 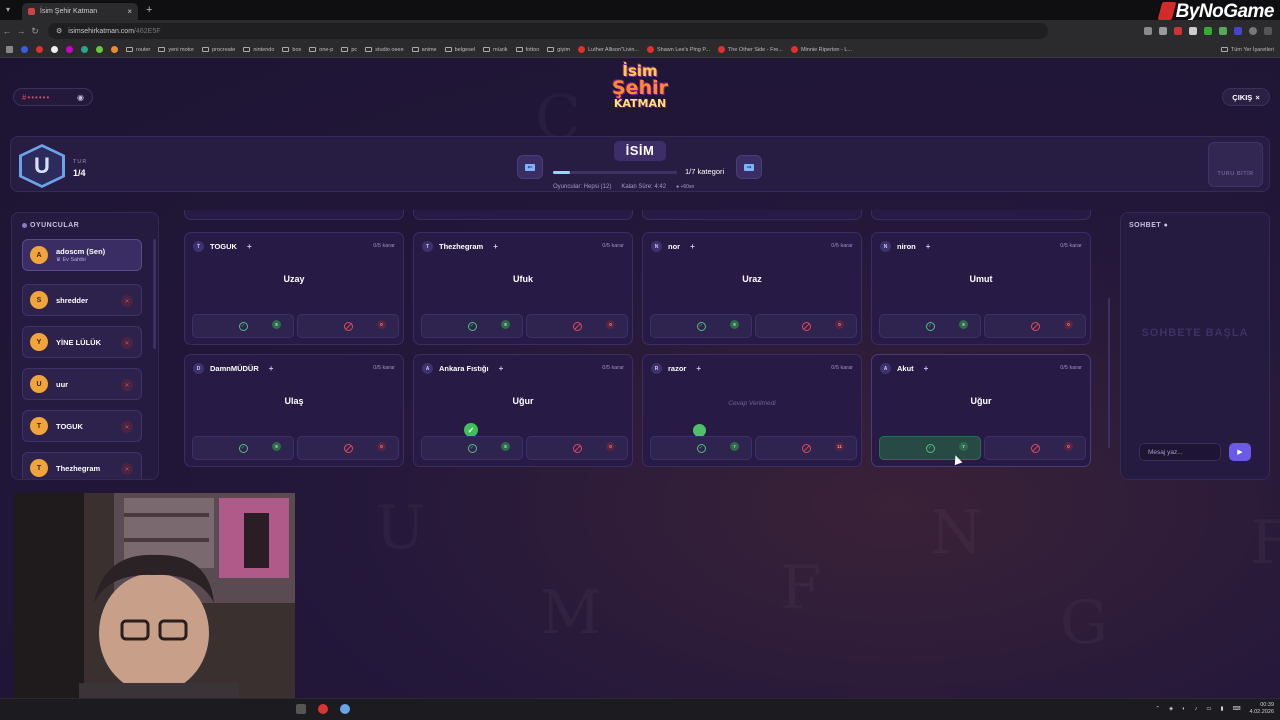 I want to click on bookmark-item: box, so click(x=291, y=50).